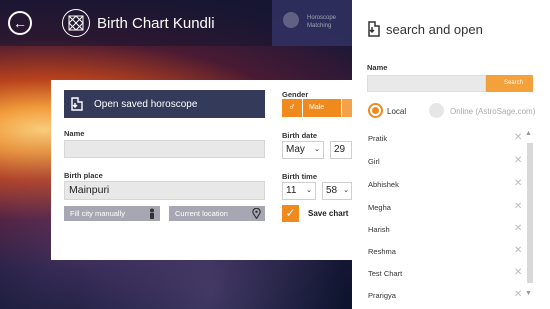  I want to click on fill-city-label: Fill city manually, so click(98, 213).